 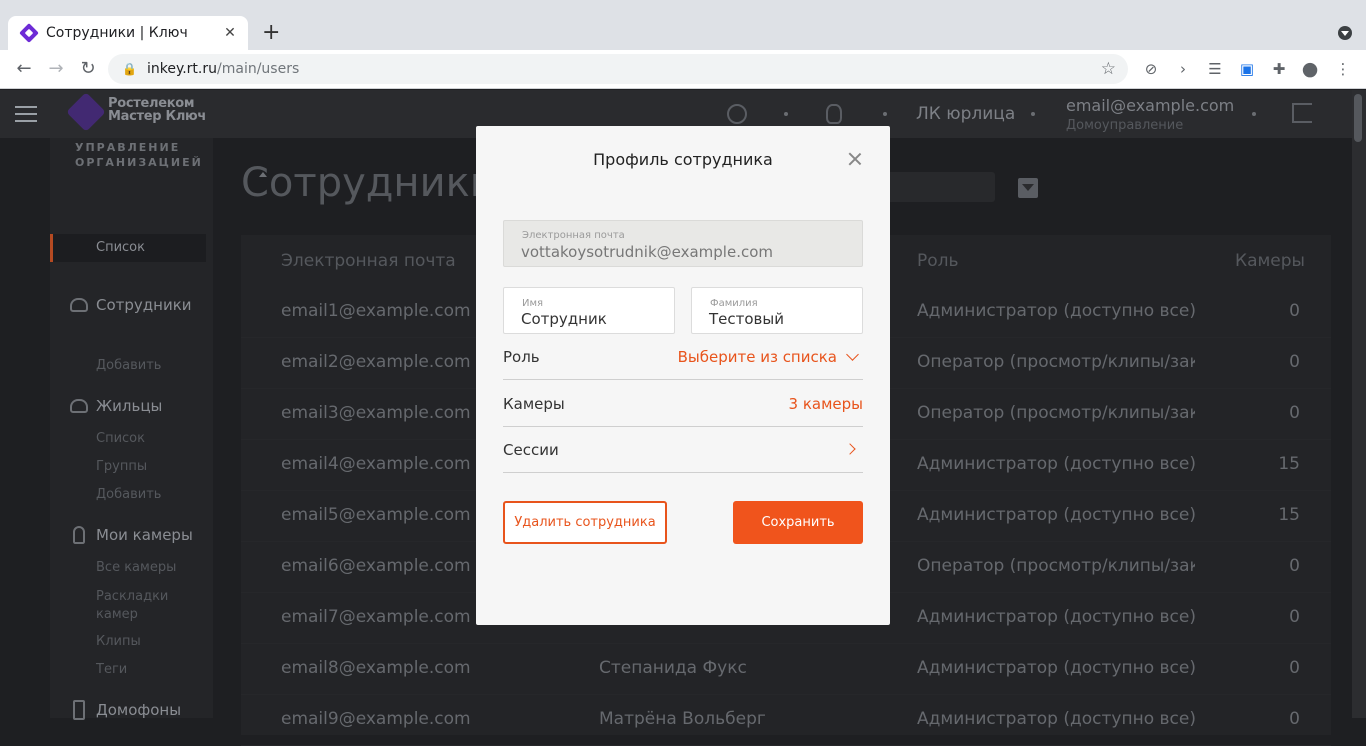 What do you see at coordinates (647, 252) in the screenshot?
I see `email-field-value: vottakoysotrudnik@example.com` at bounding box center [647, 252].